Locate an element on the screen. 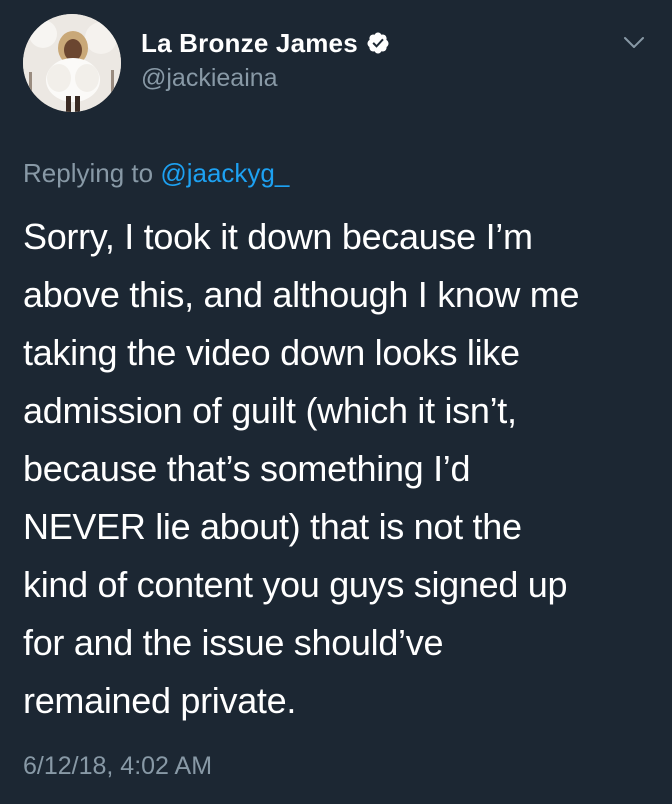  tweet-text-line: remained private. is located at coordinates (160, 700).